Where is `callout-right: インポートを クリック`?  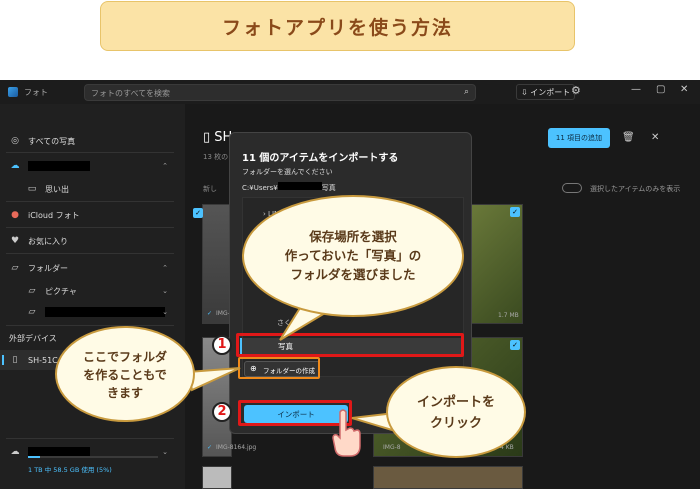
callout-right: インポートを クリック is located at coordinates (456, 412).